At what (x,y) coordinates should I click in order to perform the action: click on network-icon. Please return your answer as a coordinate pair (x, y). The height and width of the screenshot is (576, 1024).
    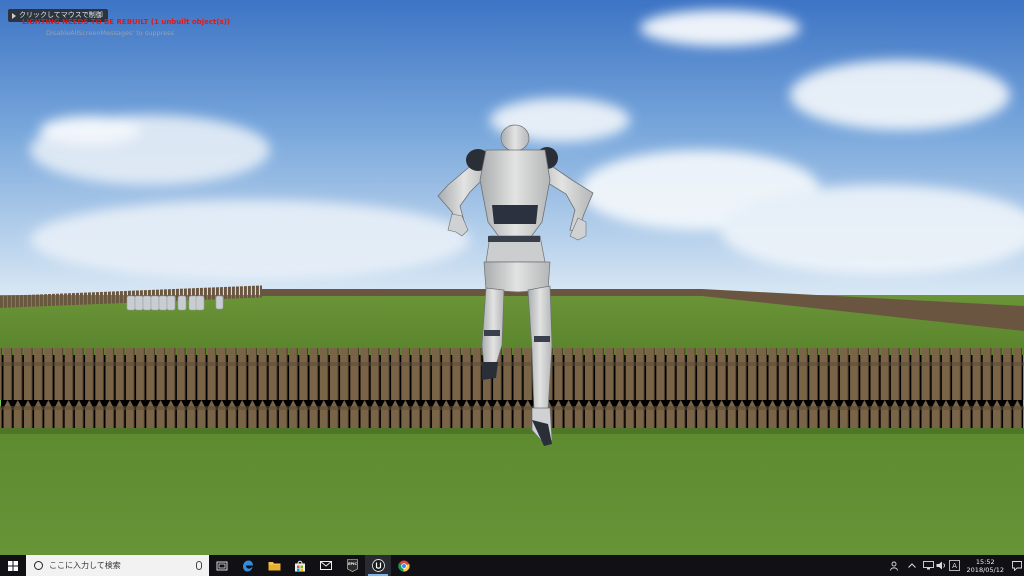
    Looking at the image, I should click on (928, 565).